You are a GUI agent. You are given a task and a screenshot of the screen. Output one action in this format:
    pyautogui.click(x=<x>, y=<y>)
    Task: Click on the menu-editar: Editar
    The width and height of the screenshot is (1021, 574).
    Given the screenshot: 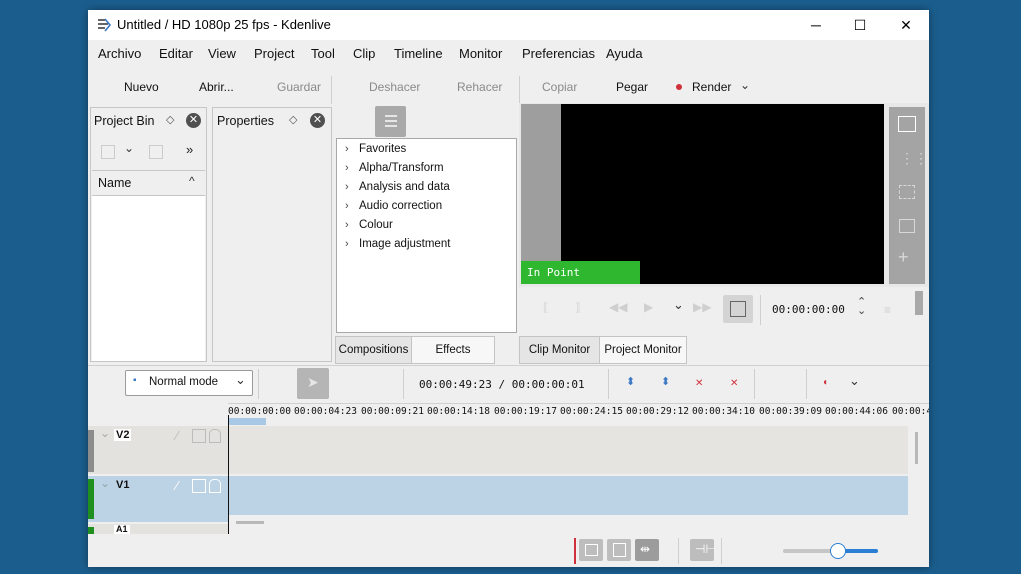 What is the action you would take?
    pyautogui.click(x=176, y=53)
    